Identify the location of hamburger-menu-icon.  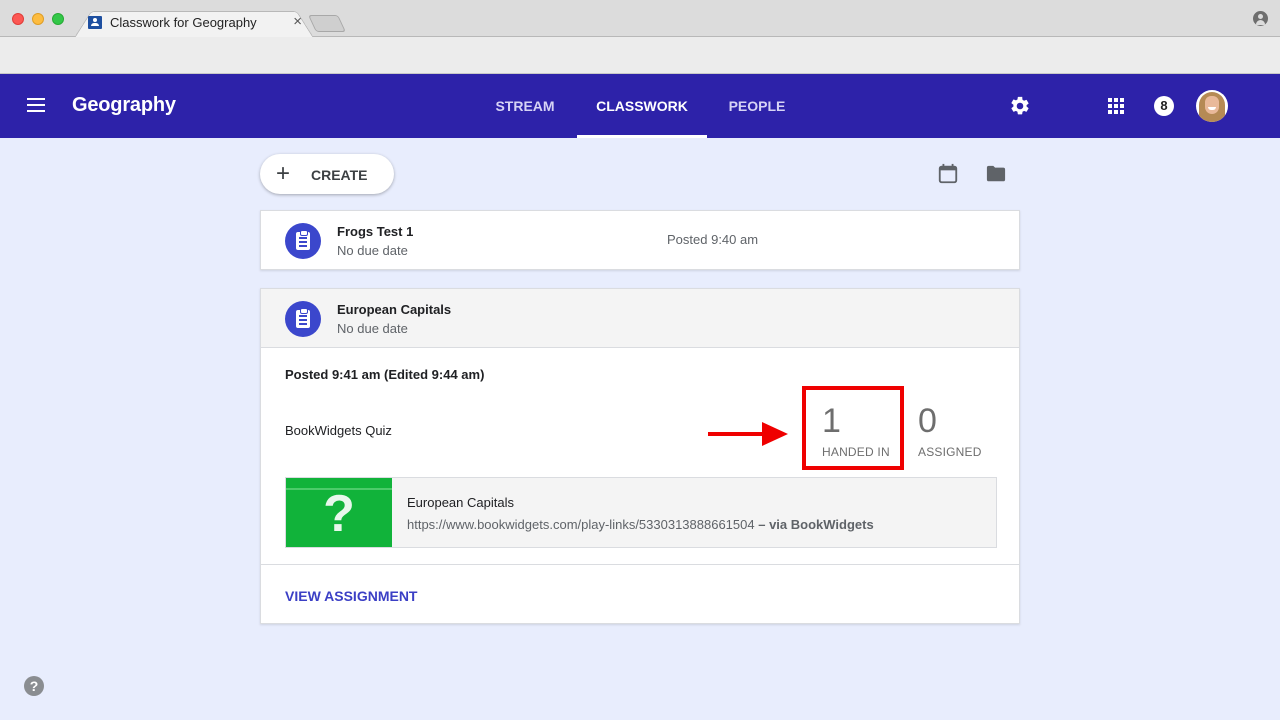
(36, 105).